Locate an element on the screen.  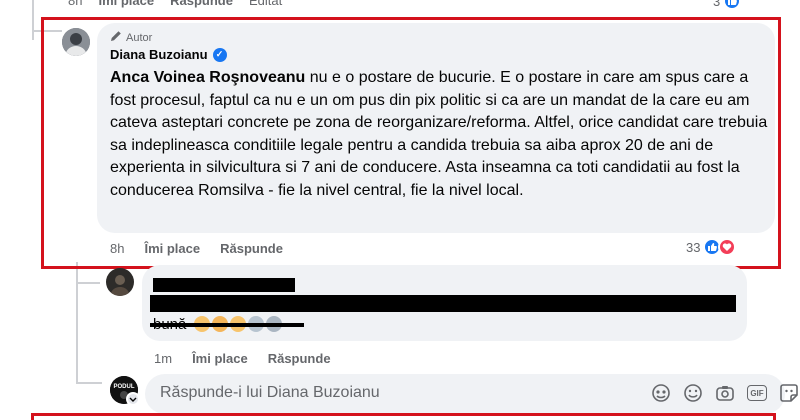
reply-input-tools: GIF is located at coordinates (725, 393).